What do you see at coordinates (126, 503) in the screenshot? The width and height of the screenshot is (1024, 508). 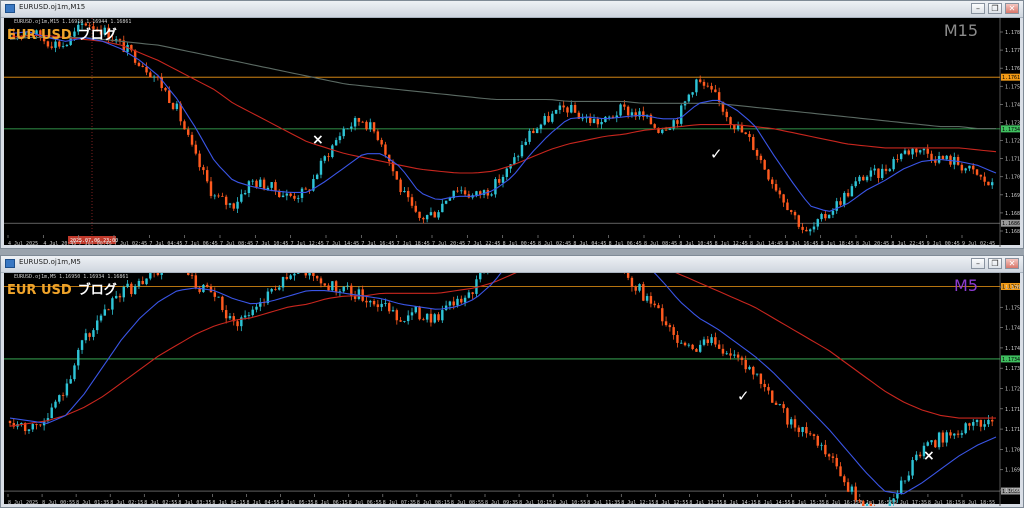 I see `time-label: 8 Jul 02:15` at bounding box center [126, 503].